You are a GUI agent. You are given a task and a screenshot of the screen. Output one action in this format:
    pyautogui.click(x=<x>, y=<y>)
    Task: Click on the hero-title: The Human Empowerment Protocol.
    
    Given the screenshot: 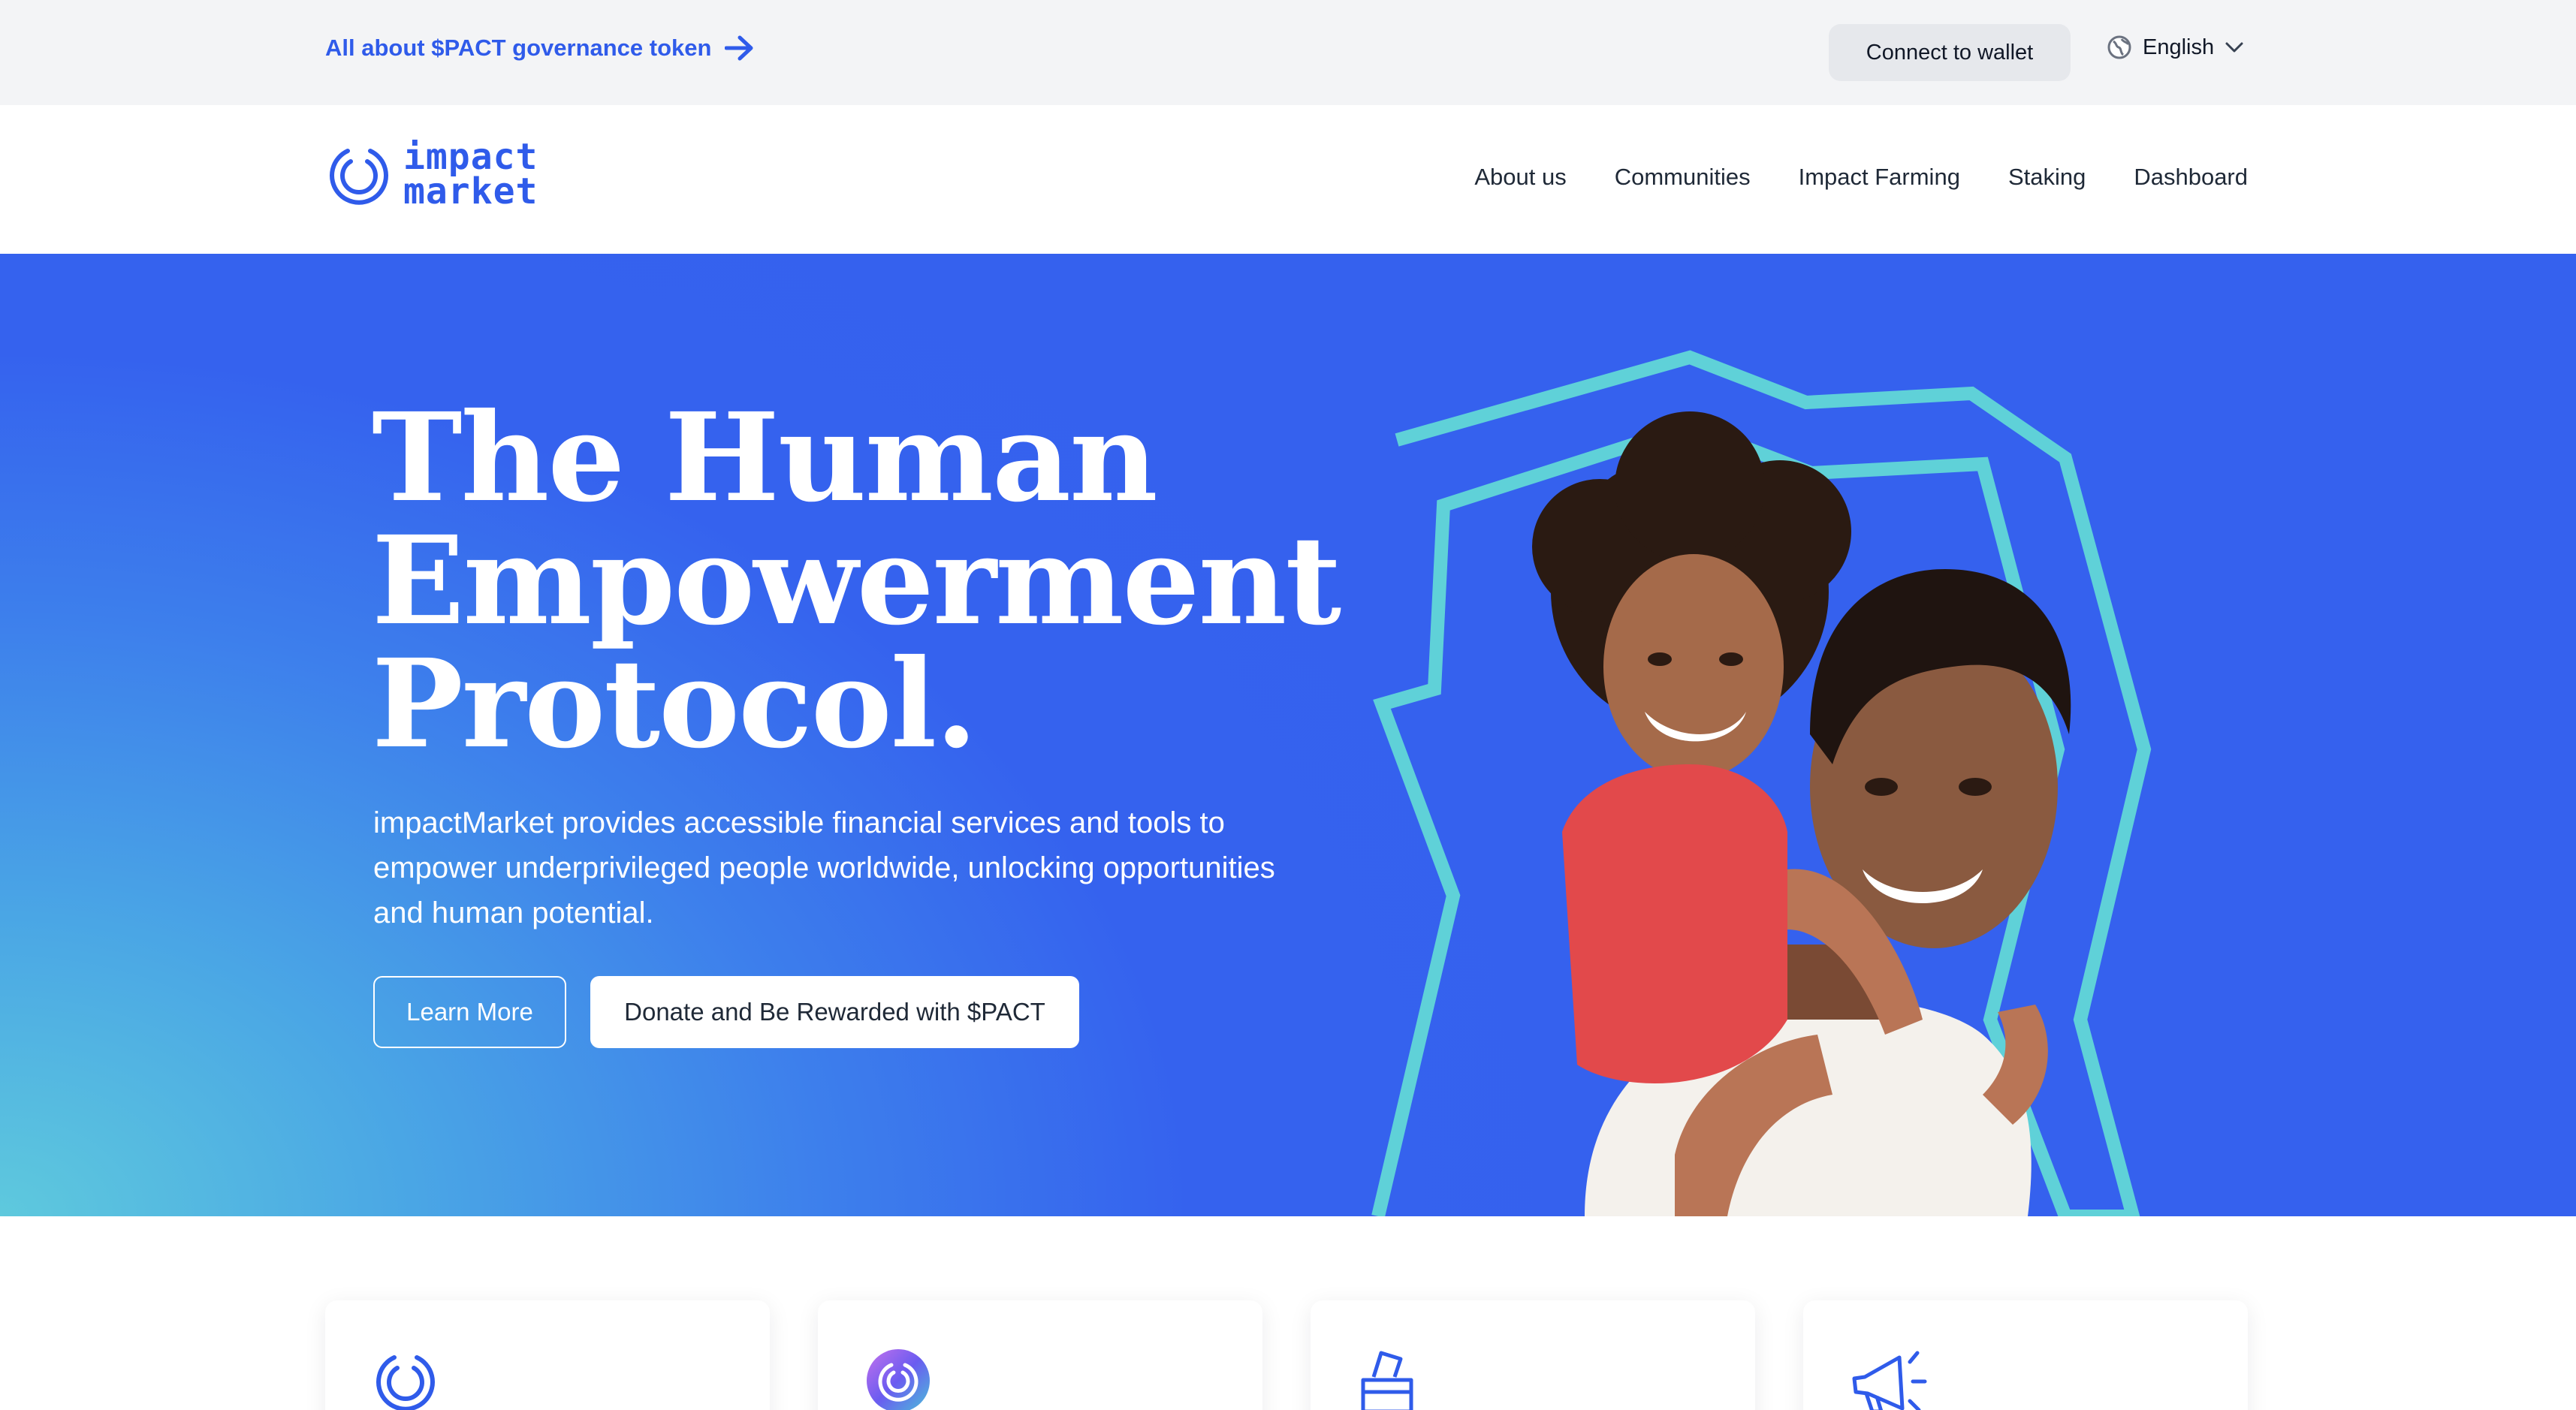 What is the action you would take?
    pyautogui.click(x=882, y=581)
    